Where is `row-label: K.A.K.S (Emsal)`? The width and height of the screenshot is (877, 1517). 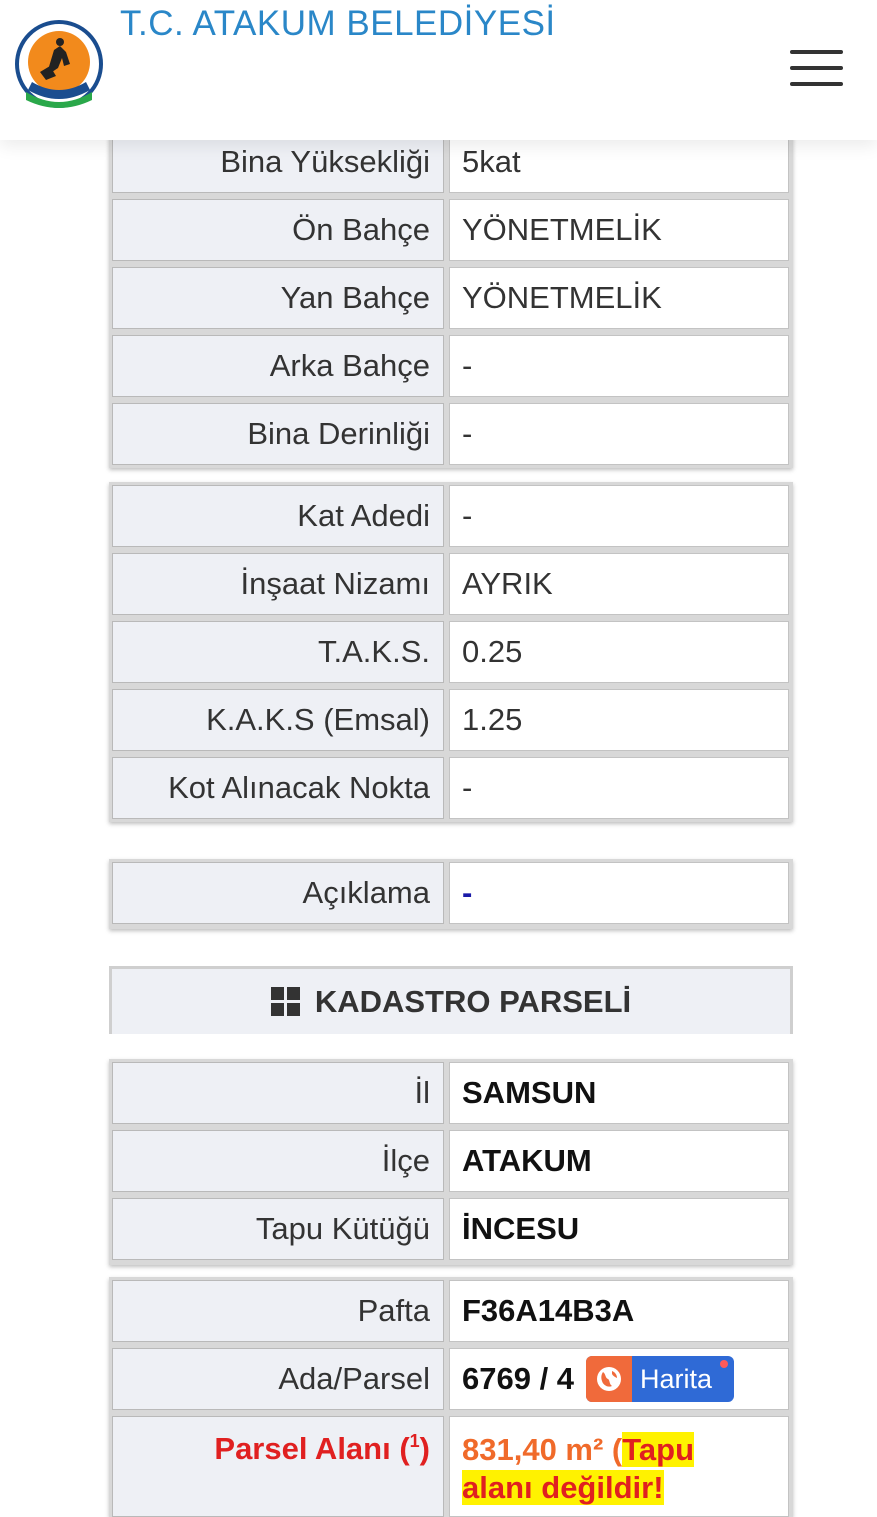 row-label: K.A.K.S (Emsal) is located at coordinates (278, 720).